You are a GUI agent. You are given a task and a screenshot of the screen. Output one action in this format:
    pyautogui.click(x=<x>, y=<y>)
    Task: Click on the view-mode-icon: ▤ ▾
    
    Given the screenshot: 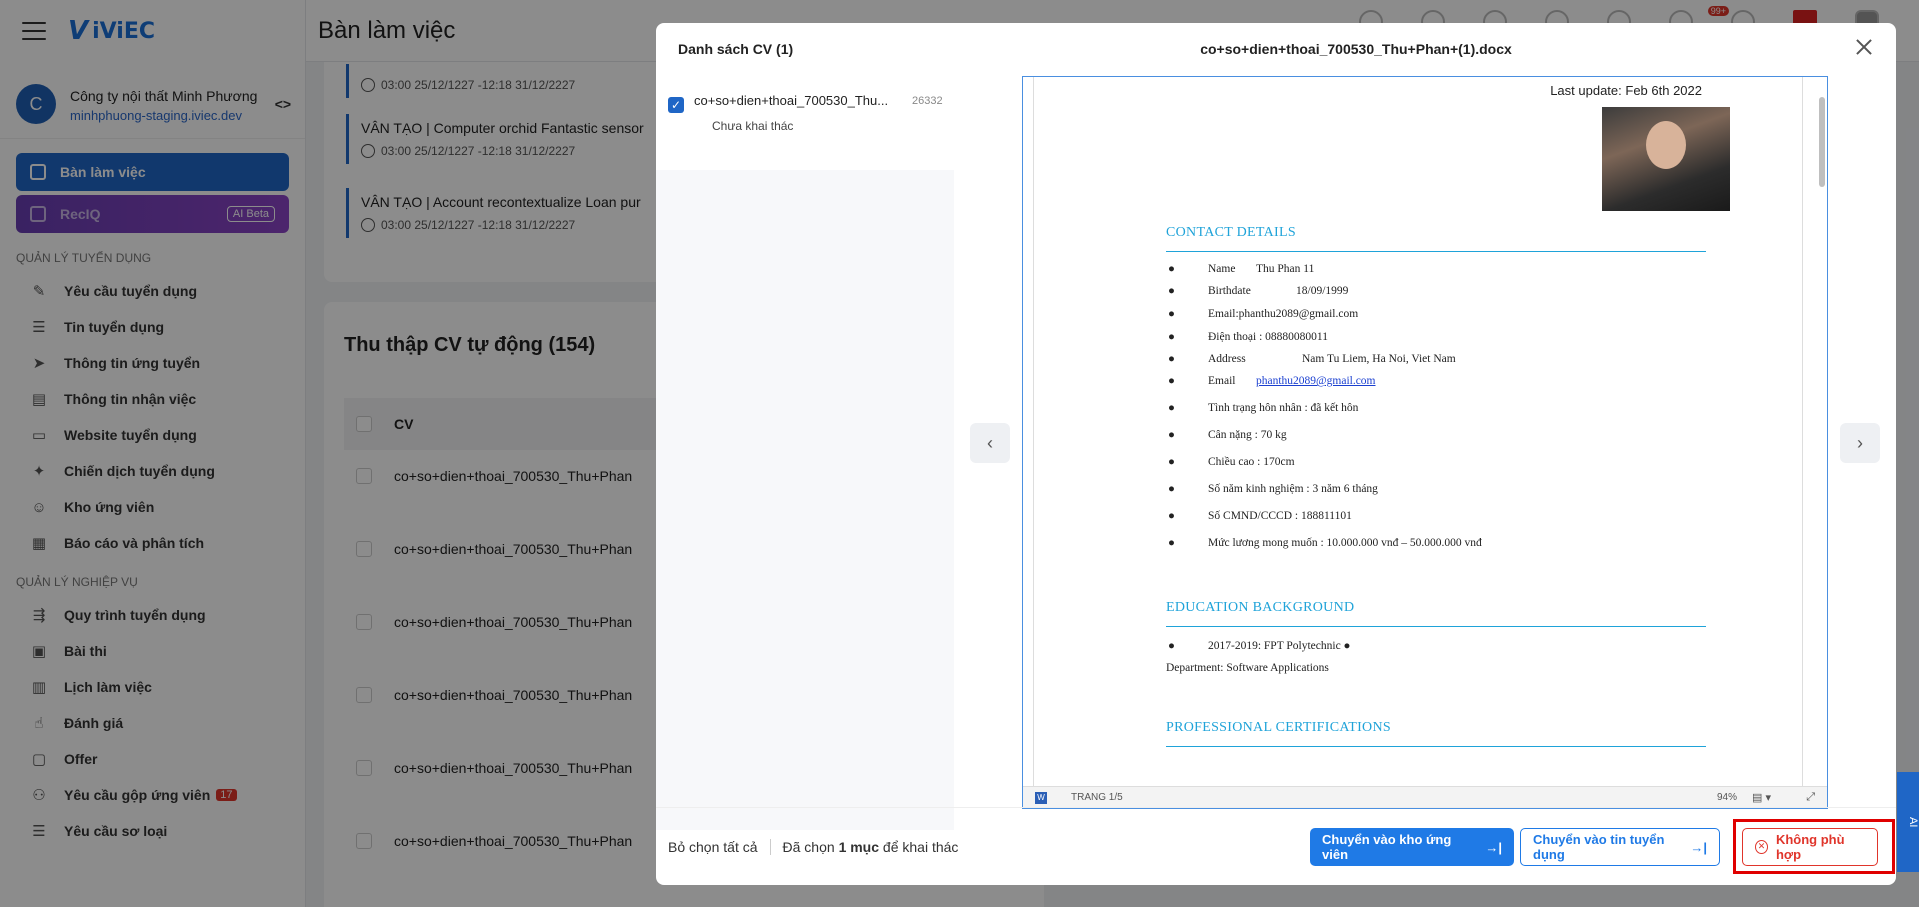 What is the action you would take?
    pyautogui.click(x=1761, y=797)
    